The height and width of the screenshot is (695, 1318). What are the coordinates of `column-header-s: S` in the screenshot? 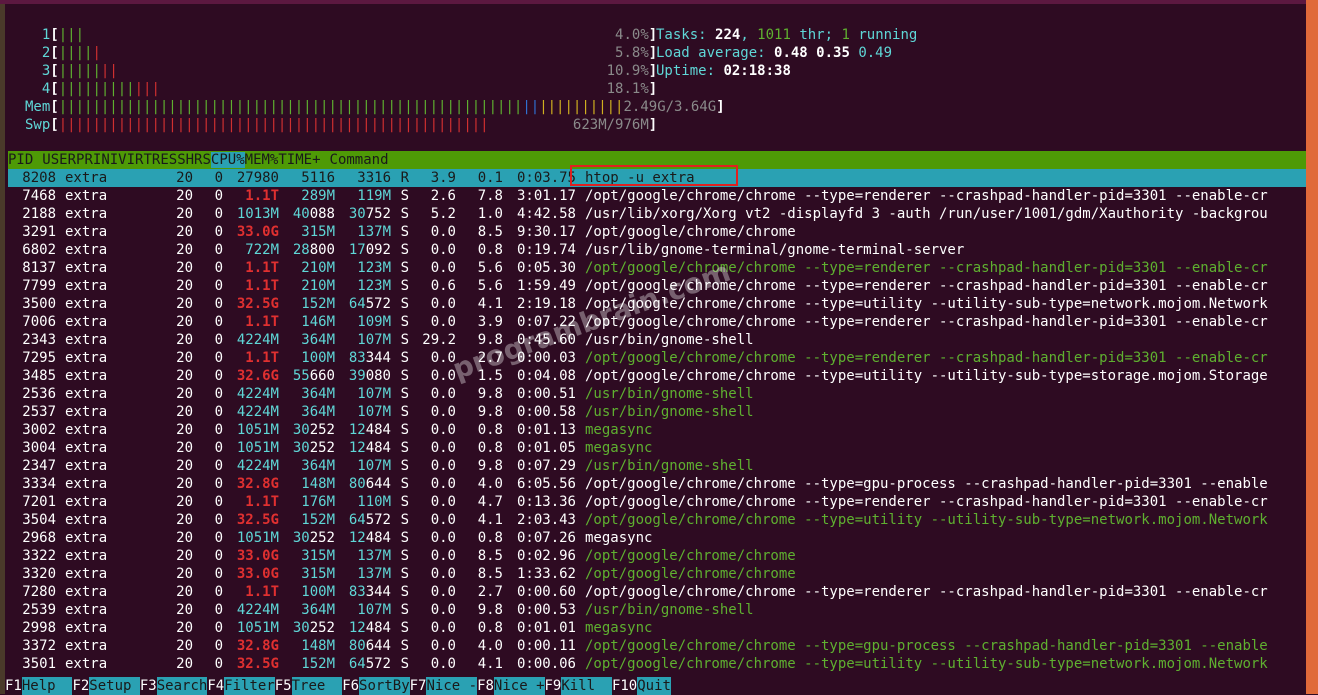 It's located at (206, 160).